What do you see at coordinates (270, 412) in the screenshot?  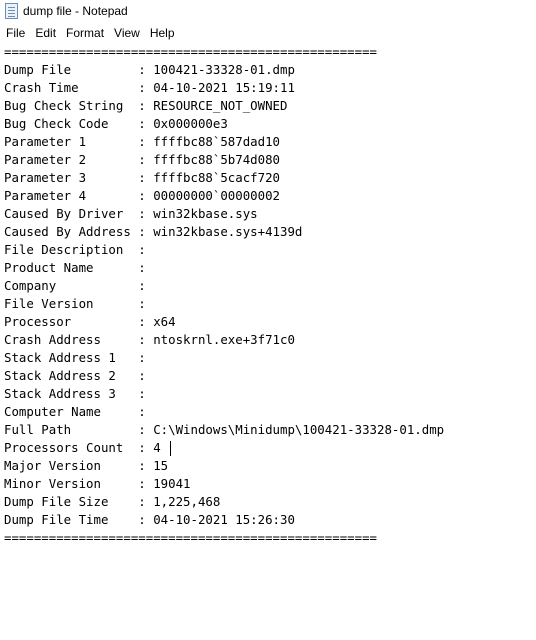 I see `text-line: Computer Name :` at bounding box center [270, 412].